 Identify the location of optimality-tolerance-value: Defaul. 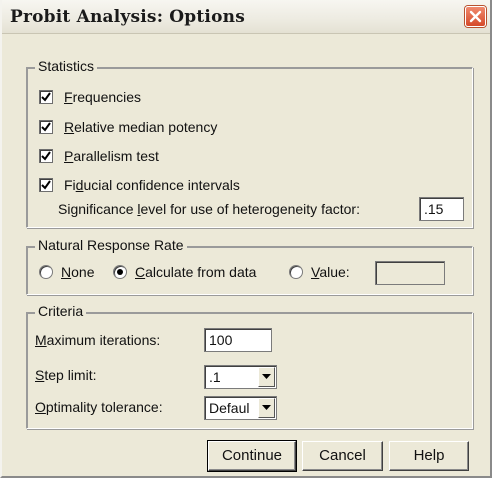
(229, 408).